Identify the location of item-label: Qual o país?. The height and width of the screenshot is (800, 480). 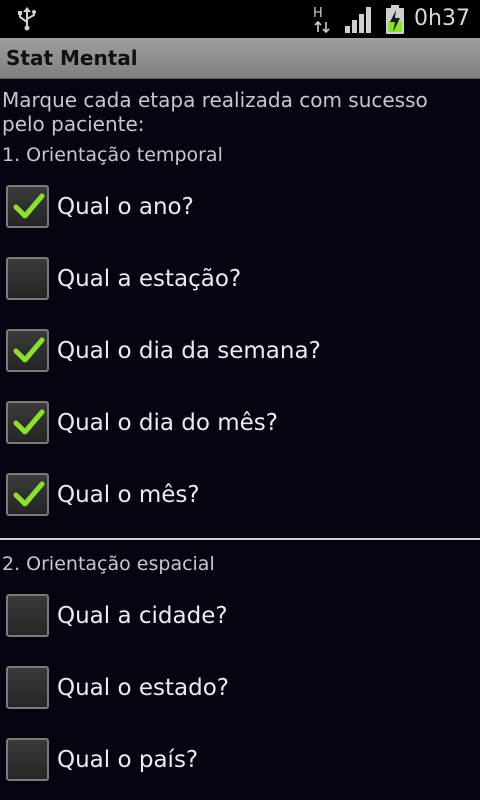
(128, 760).